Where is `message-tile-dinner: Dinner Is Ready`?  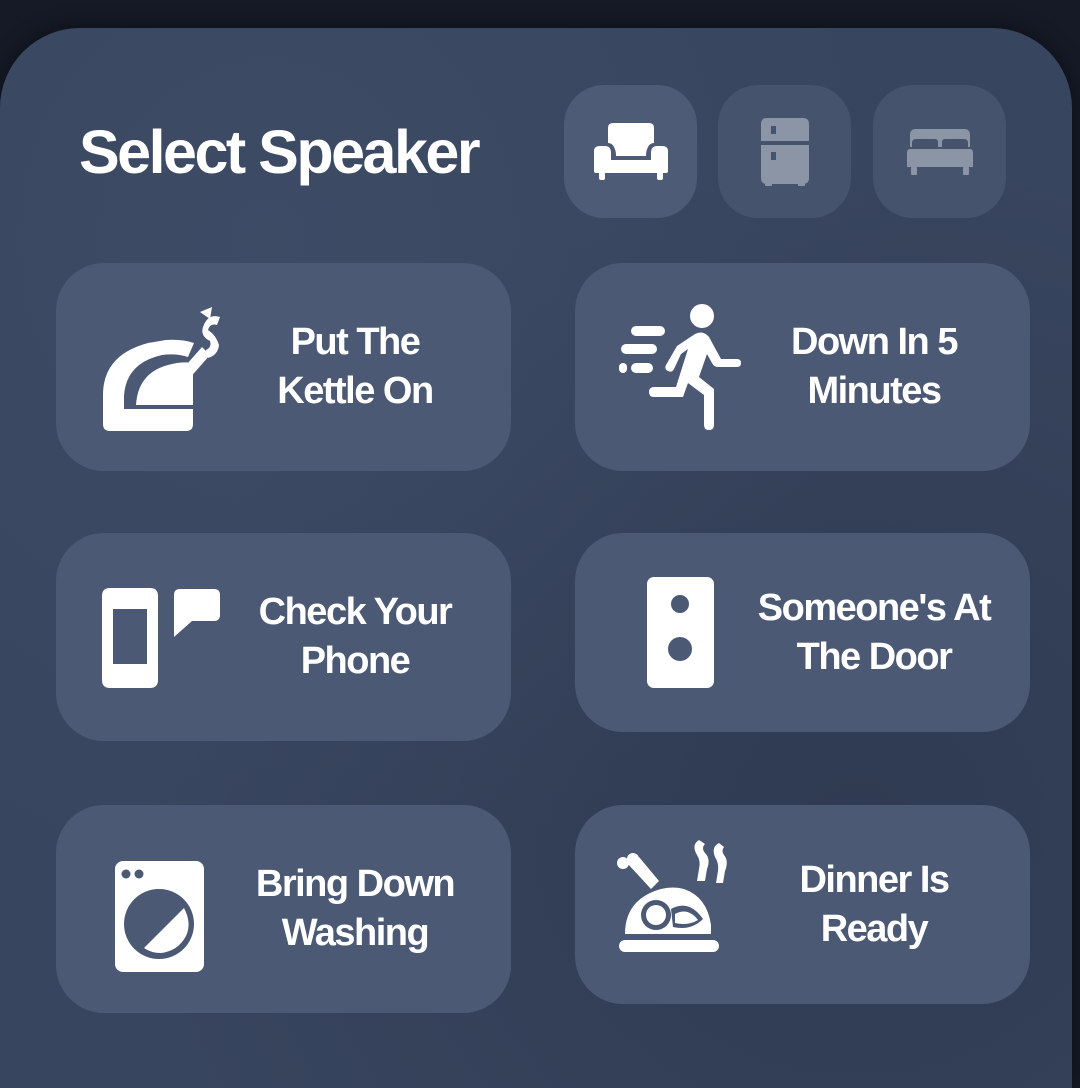
message-tile-dinner: Dinner Is Ready is located at coordinates (802, 904).